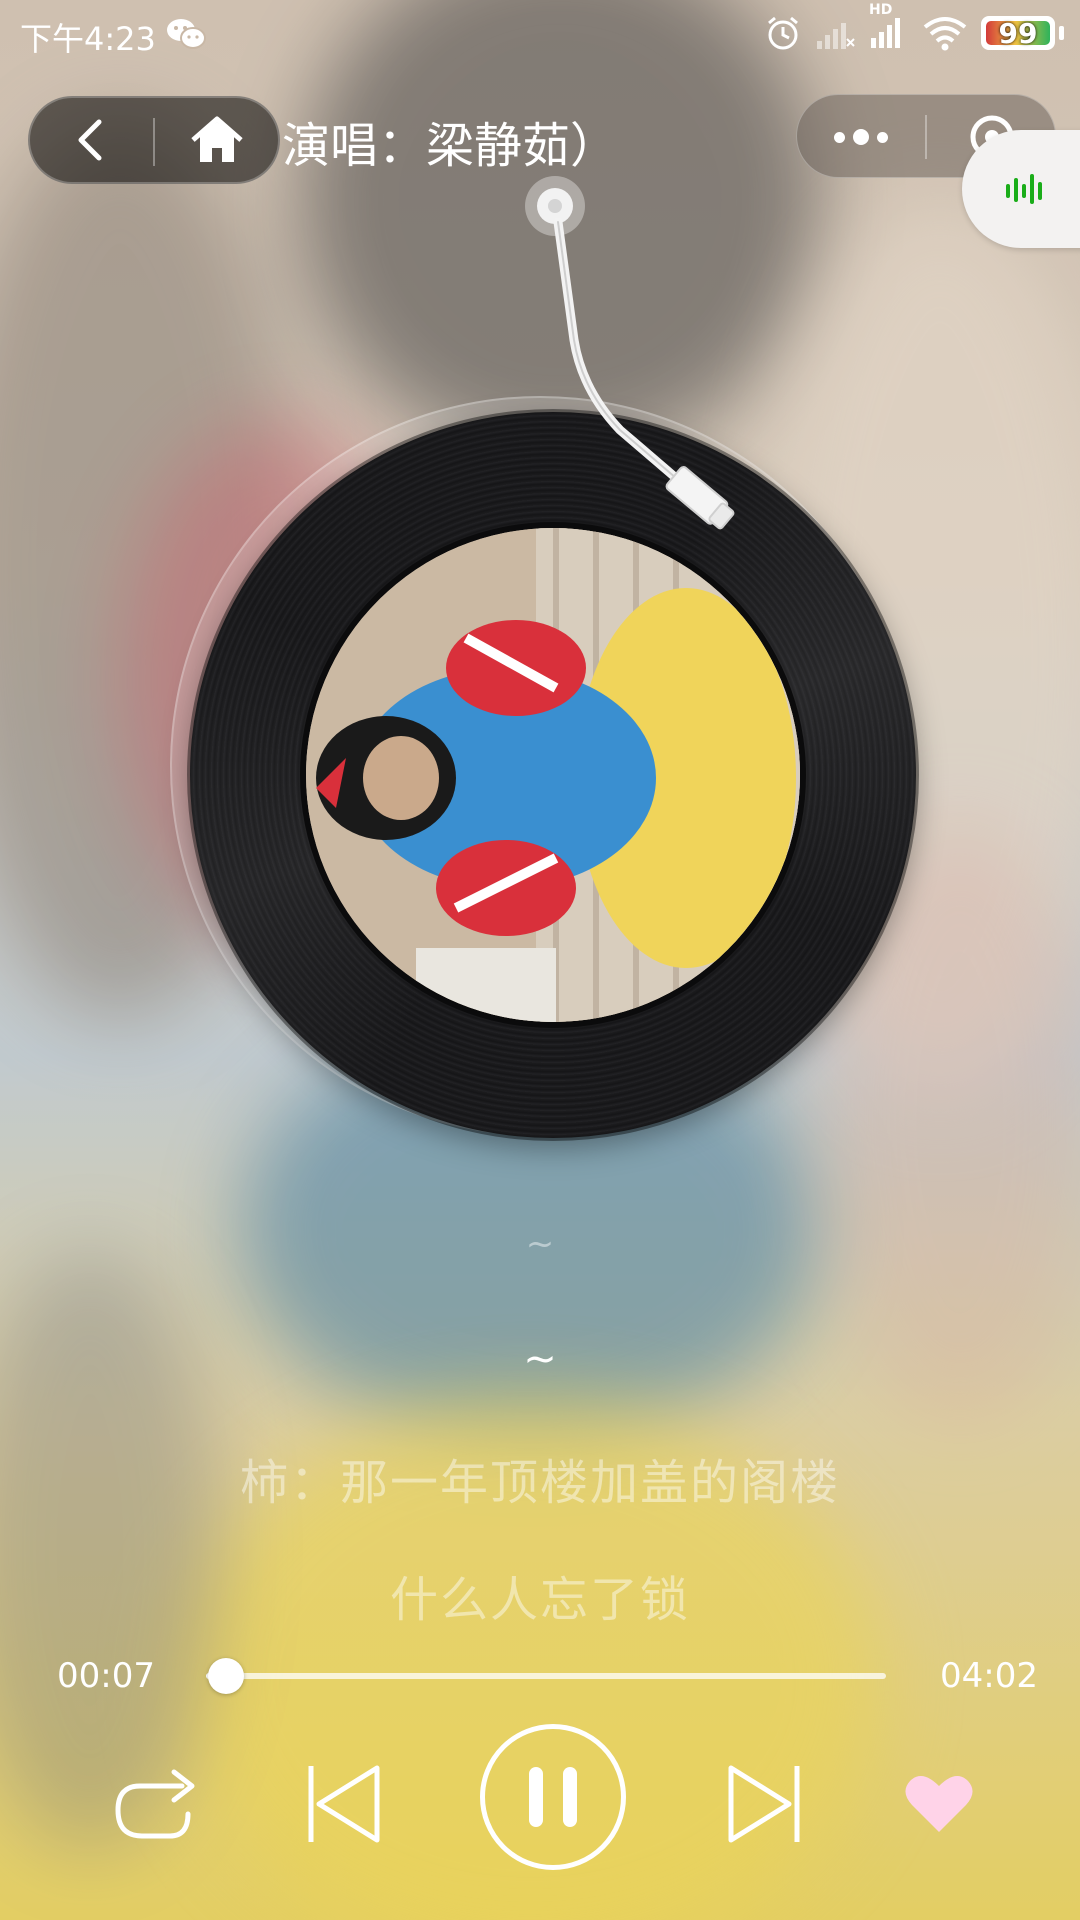 This screenshot has width=1080, height=1920. What do you see at coordinates (1061, 33) in the screenshot?
I see `battery-tip` at bounding box center [1061, 33].